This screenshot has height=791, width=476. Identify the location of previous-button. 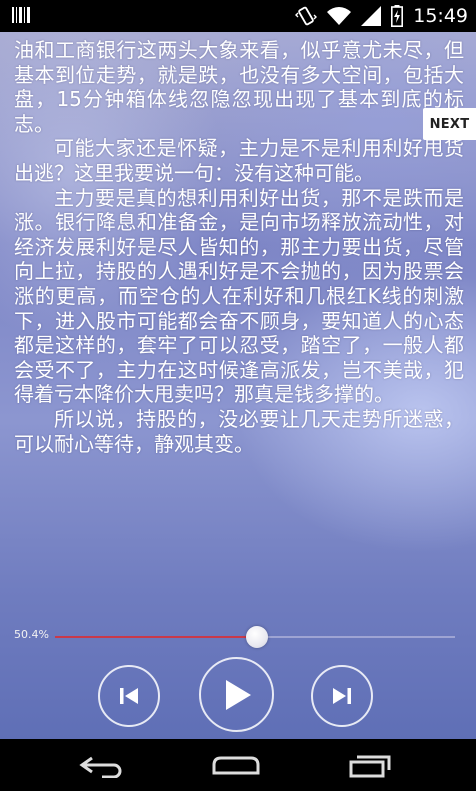
(129, 696).